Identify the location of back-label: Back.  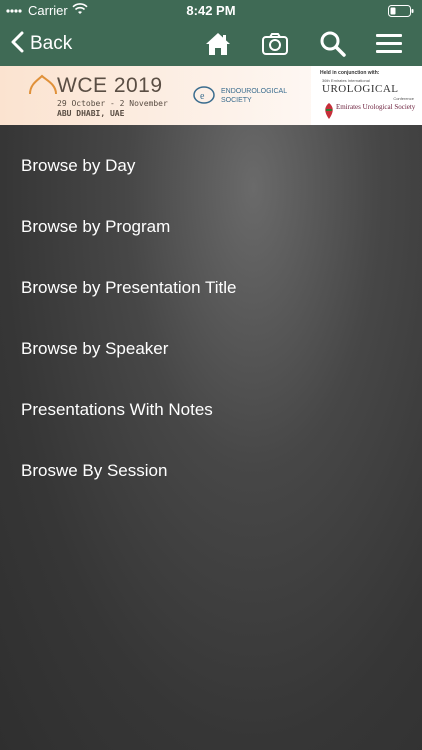
(51, 43).